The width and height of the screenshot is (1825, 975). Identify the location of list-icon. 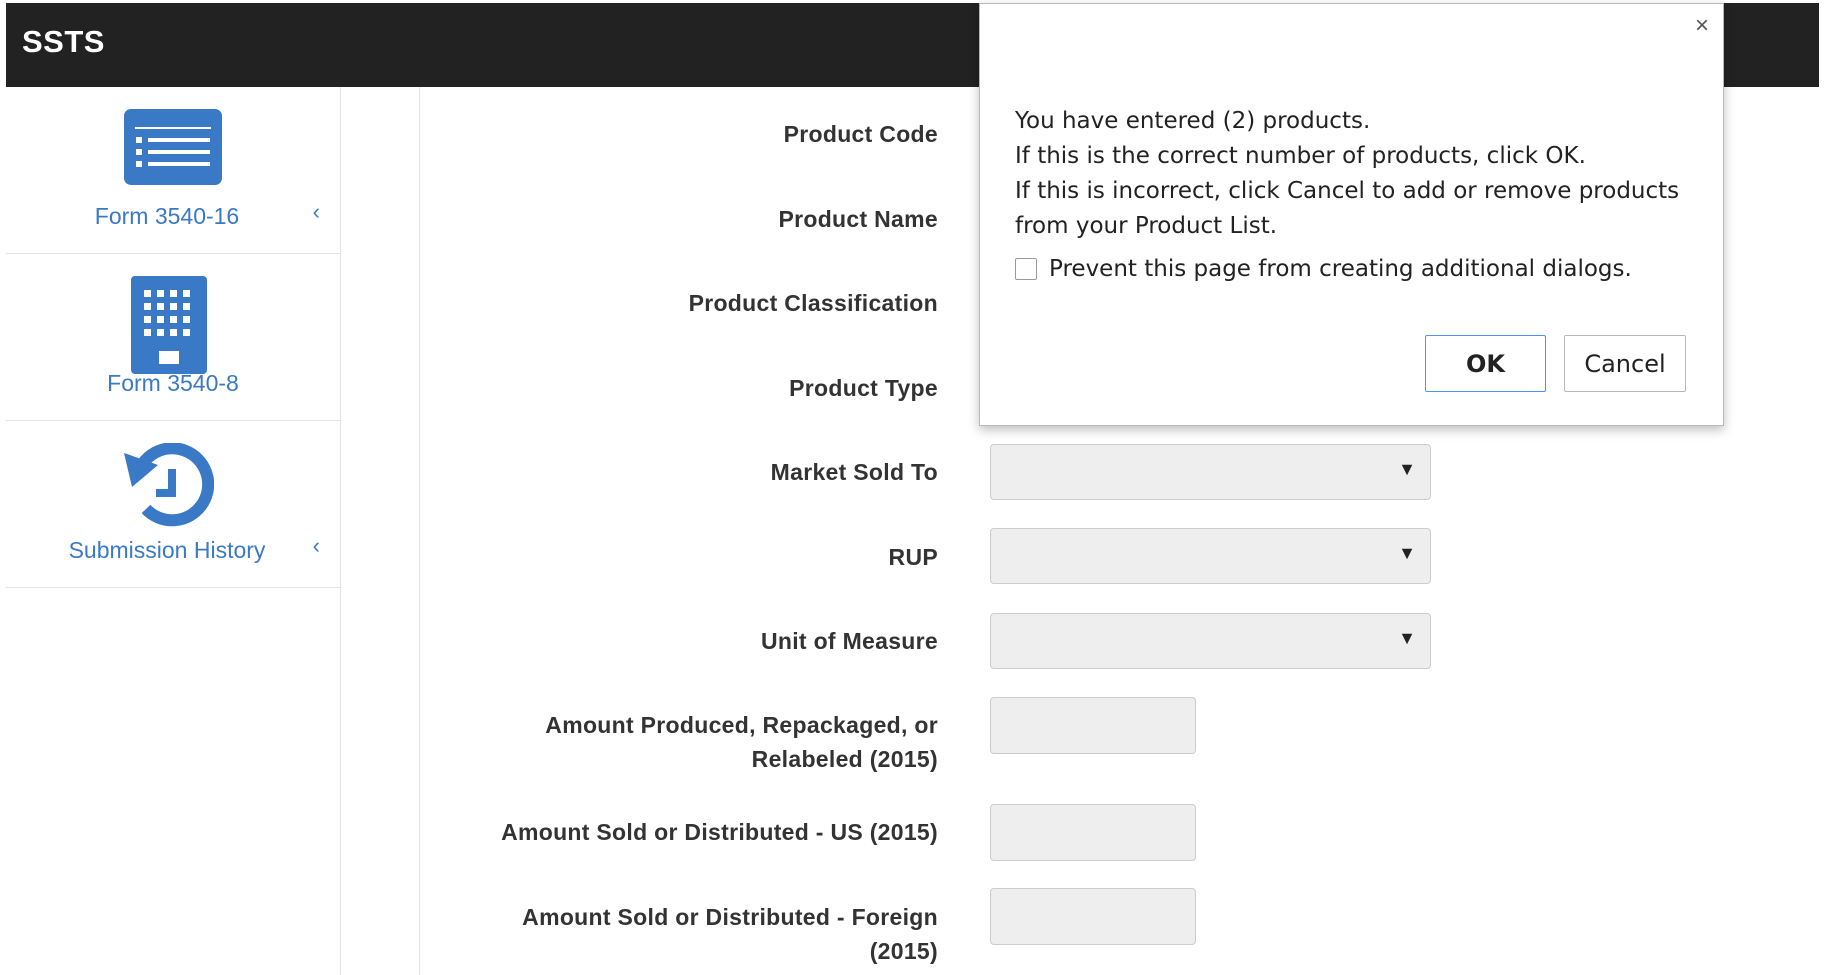
(173, 149).